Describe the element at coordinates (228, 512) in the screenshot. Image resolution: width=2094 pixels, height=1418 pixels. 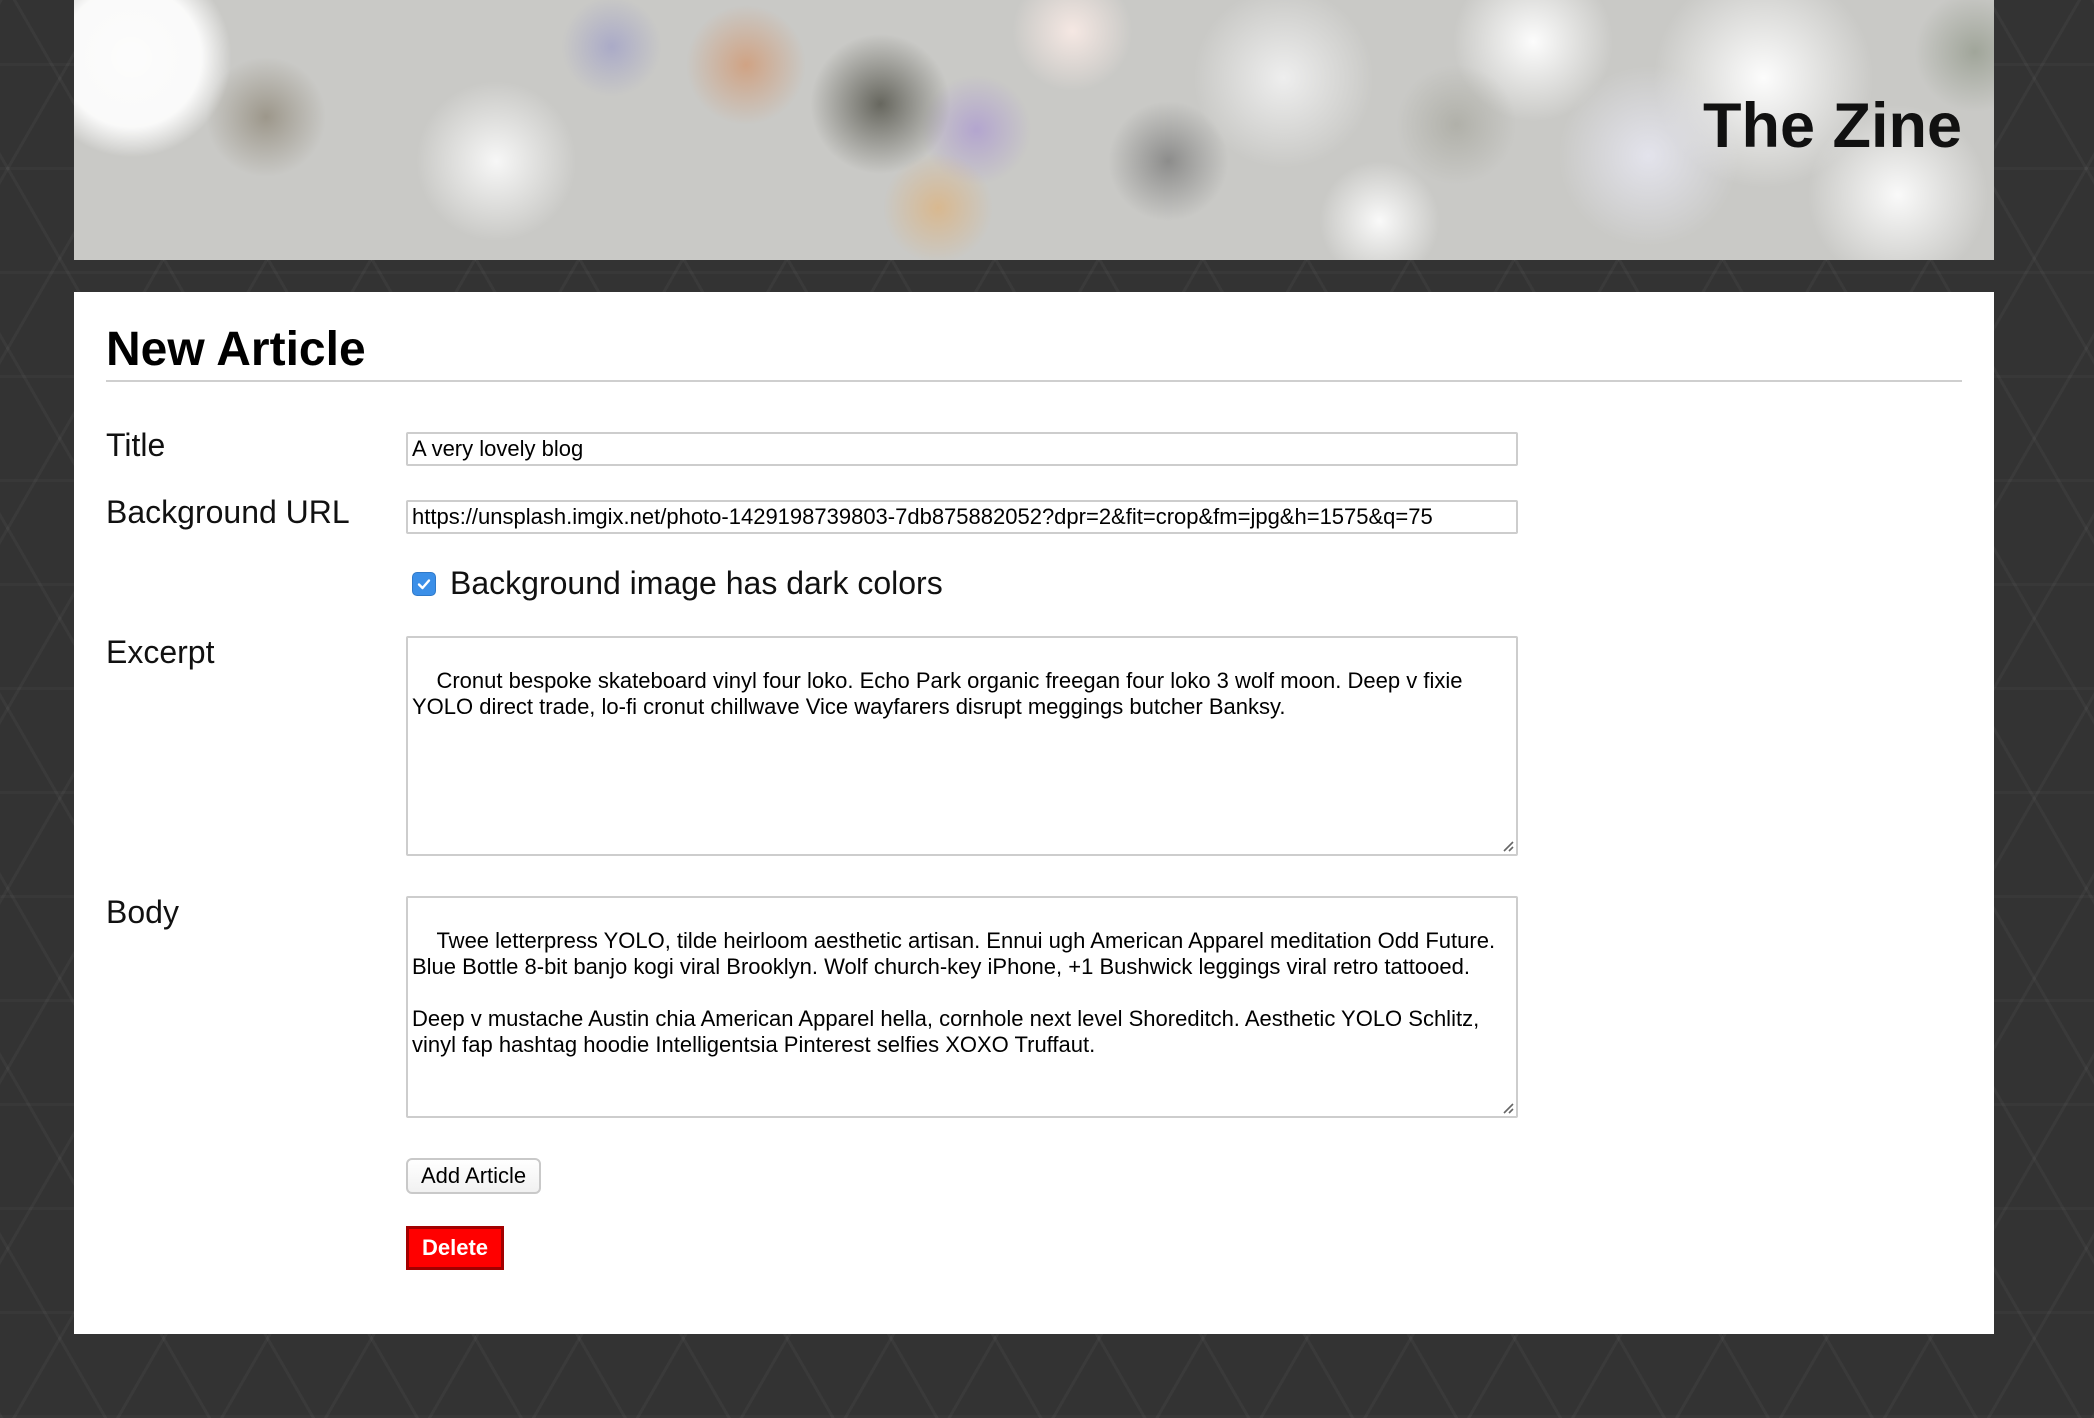
I see `background-url-label: Background URL` at that location.